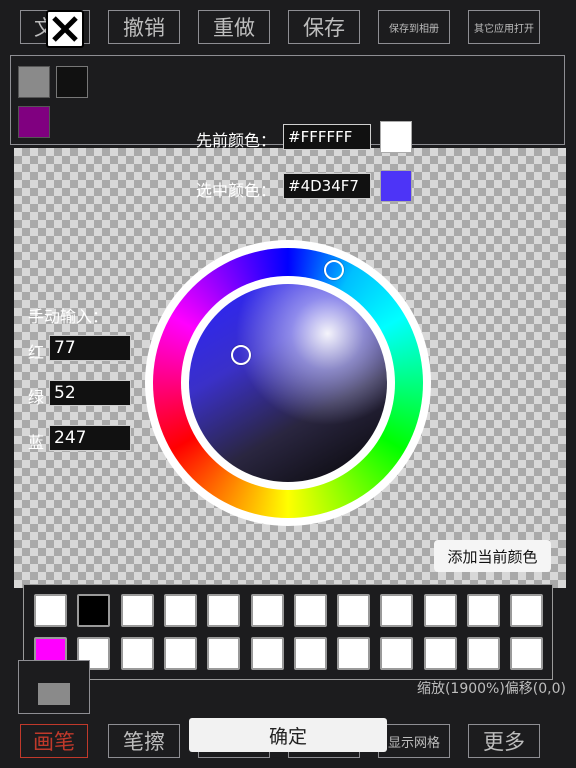 The height and width of the screenshot is (768, 576). Describe the element at coordinates (36, 397) in the screenshot. I see `green-label: 绿` at that location.